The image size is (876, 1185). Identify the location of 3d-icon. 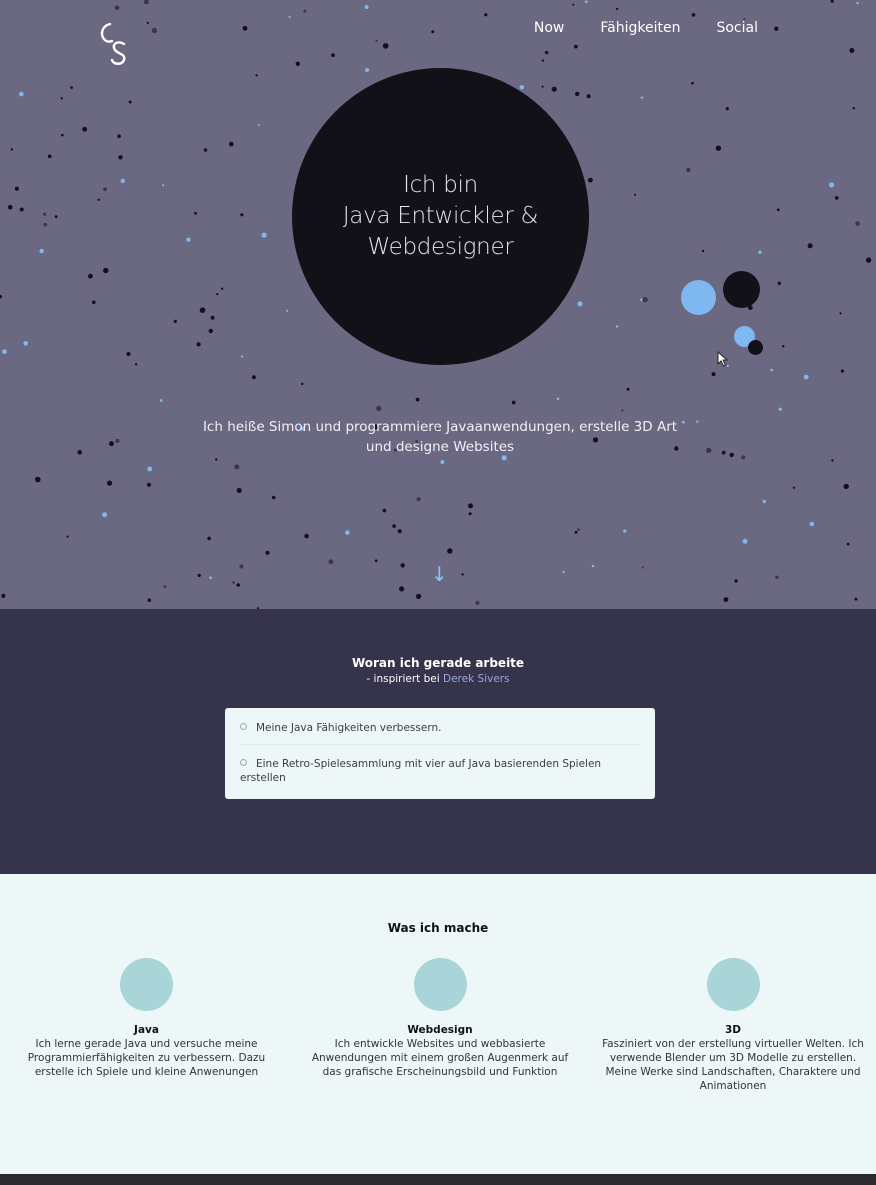
(733, 984).